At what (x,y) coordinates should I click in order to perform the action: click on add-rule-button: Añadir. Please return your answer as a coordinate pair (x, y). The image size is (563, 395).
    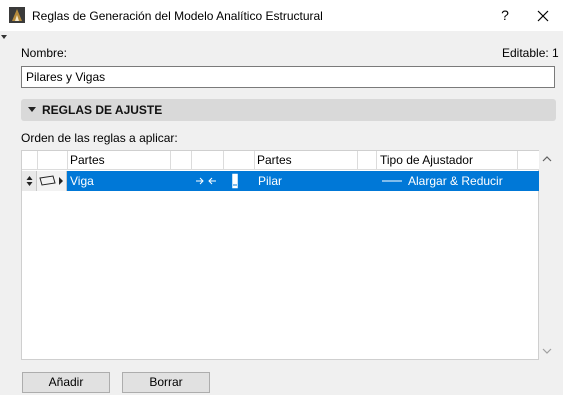
    Looking at the image, I should click on (66, 382).